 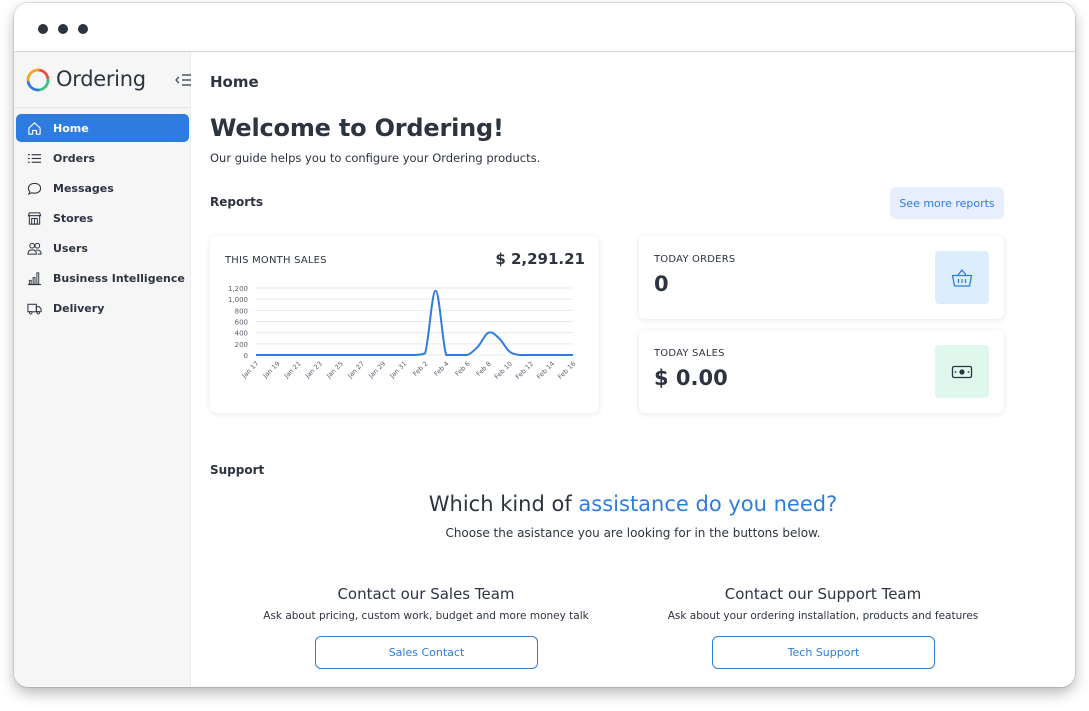 I want to click on today-sales-card: TODAY SALES $ 0.00, so click(x=821, y=371).